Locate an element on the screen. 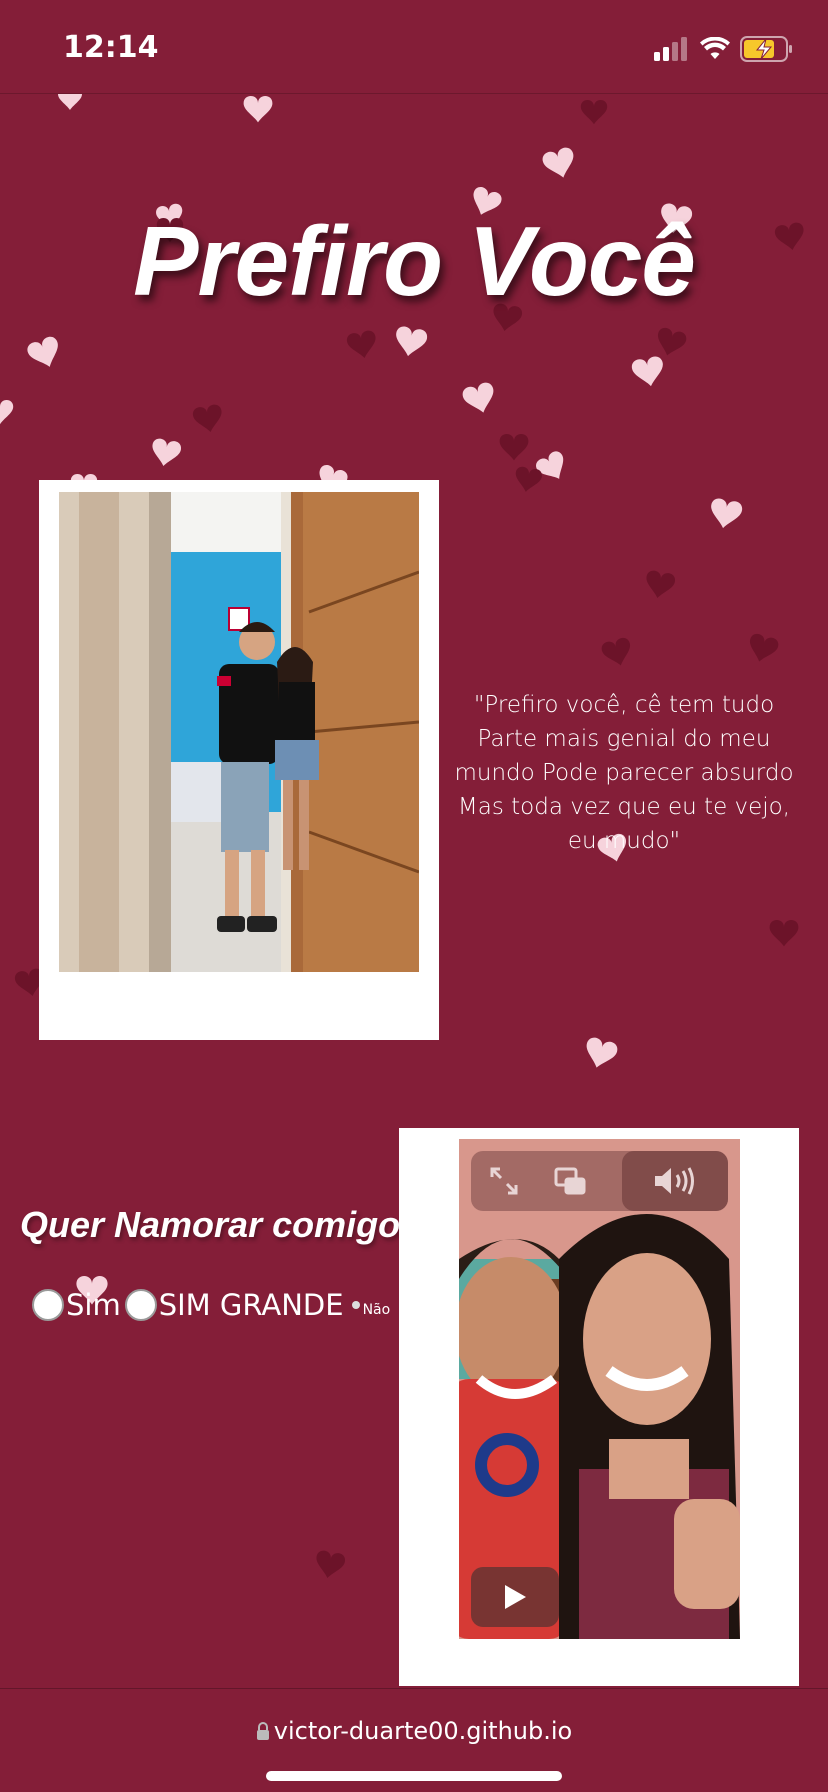  picture-in-picture-icon is located at coordinates (570, 1181).